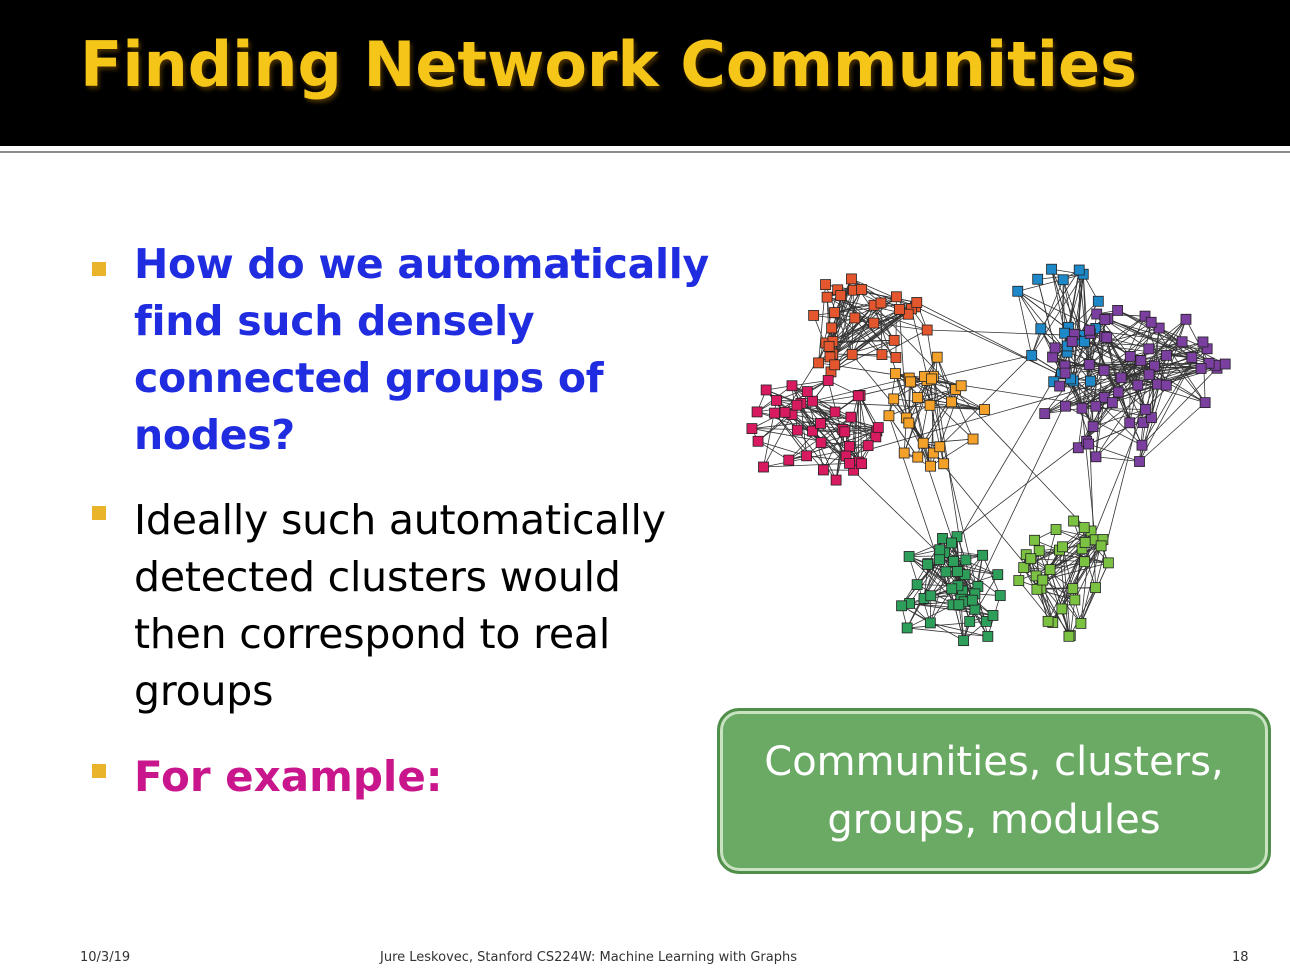  I want to click on bullet-marker-icon, so click(99, 513).